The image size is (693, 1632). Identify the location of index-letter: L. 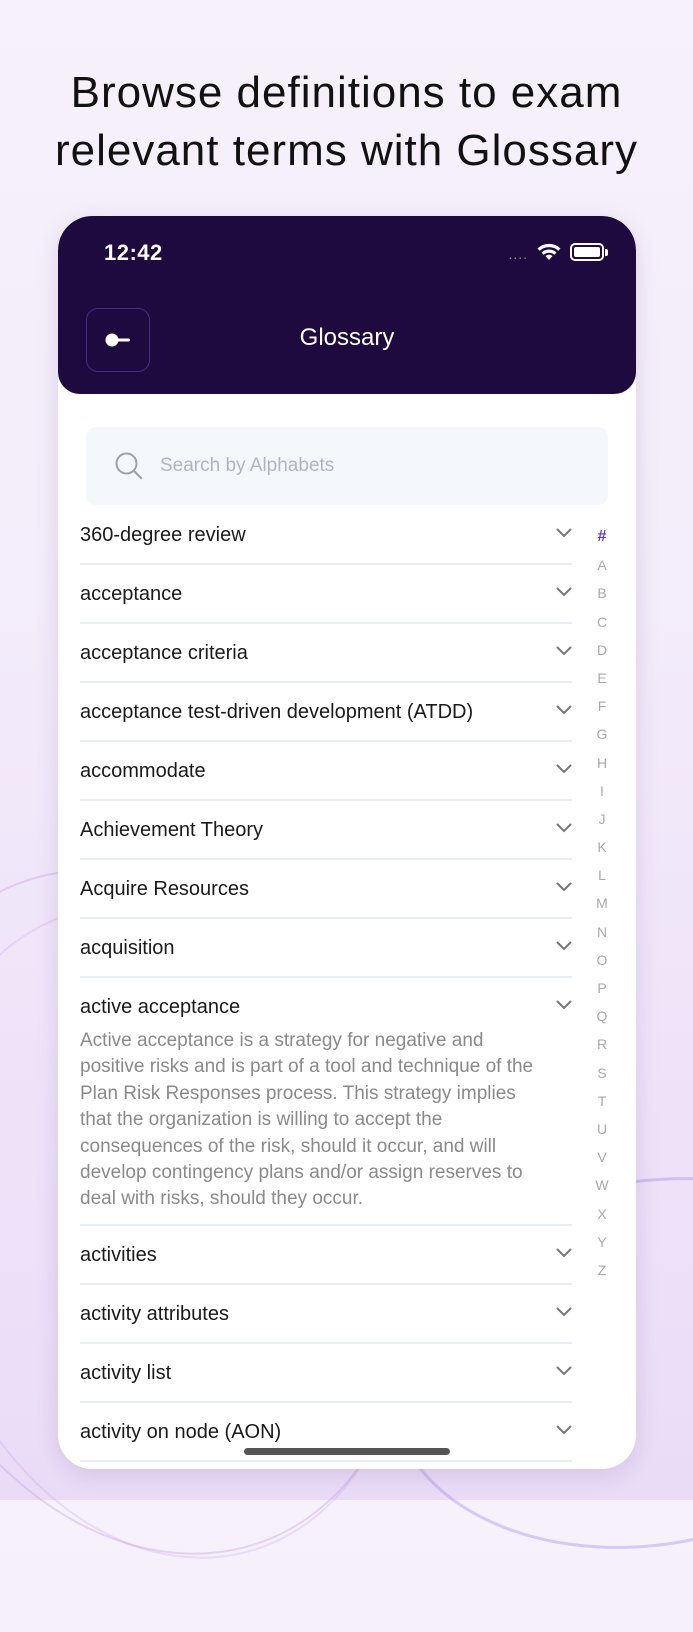
(602, 875).